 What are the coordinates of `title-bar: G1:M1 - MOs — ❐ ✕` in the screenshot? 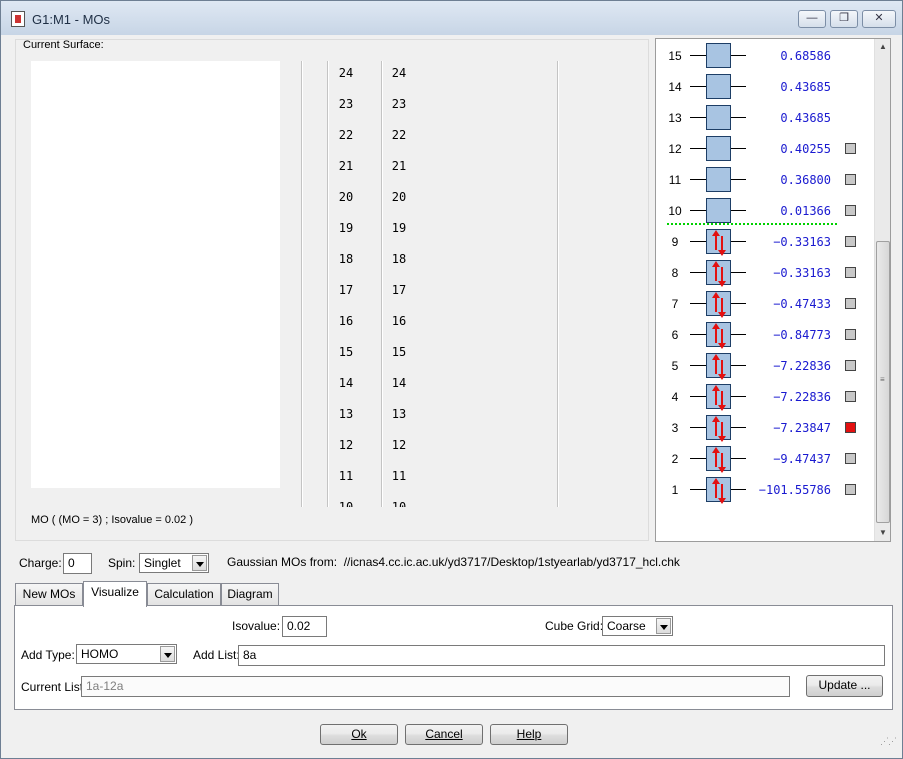 It's located at (451, 18).